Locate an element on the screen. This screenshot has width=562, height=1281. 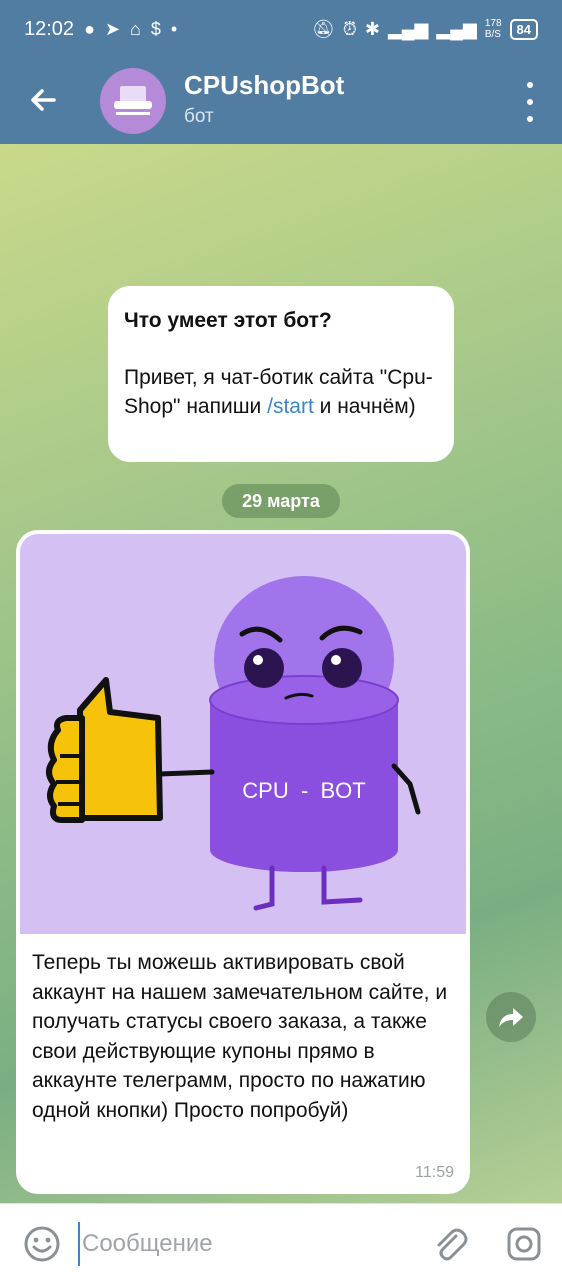
clock: 12:02 is located at coordinates (49, 28).